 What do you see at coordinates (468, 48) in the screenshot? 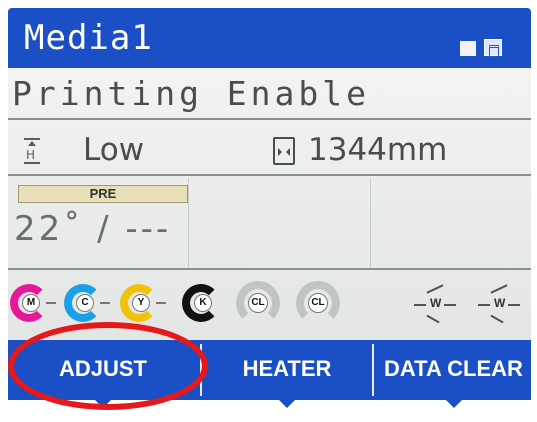
I see `status-square-icon` at bounding box center [468, 48].